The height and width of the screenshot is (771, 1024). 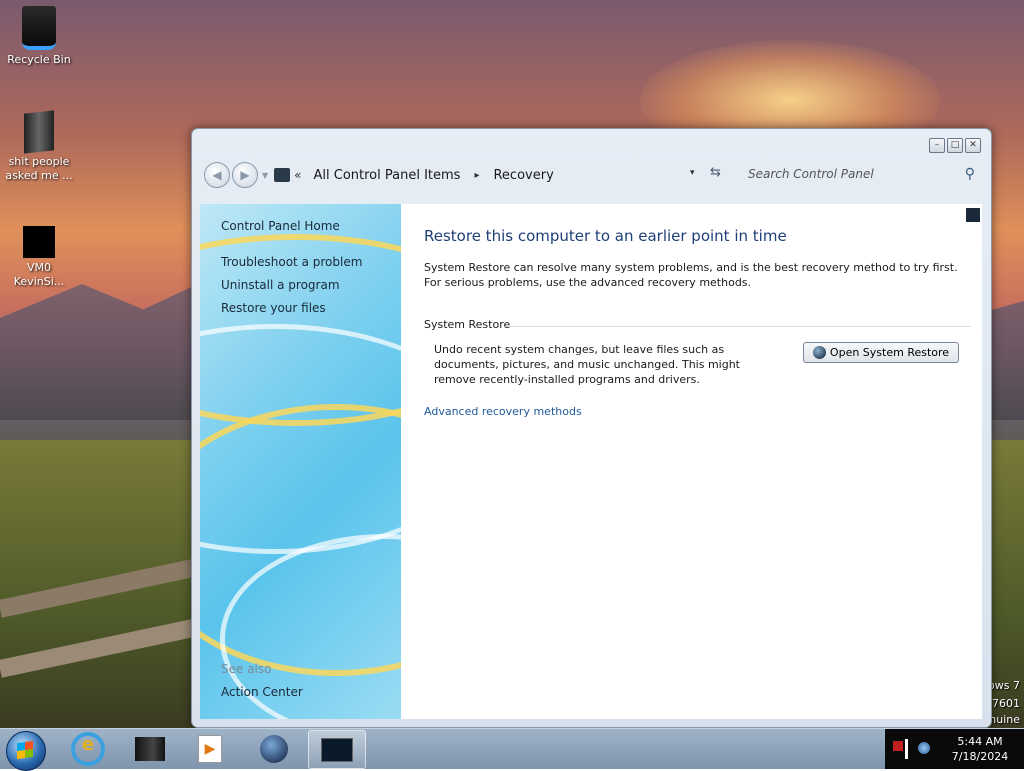 I want to click on search-placeholder: Search Control Panel, so click(x=811, y=174).